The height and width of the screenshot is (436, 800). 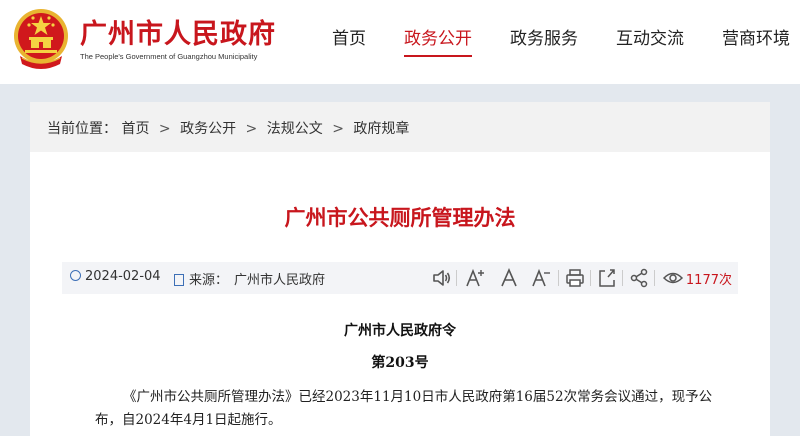 What do you see at coordinates (708, 280) in the screenshot?
I see `view-count: 1177次` at bounding box center [708, 280].